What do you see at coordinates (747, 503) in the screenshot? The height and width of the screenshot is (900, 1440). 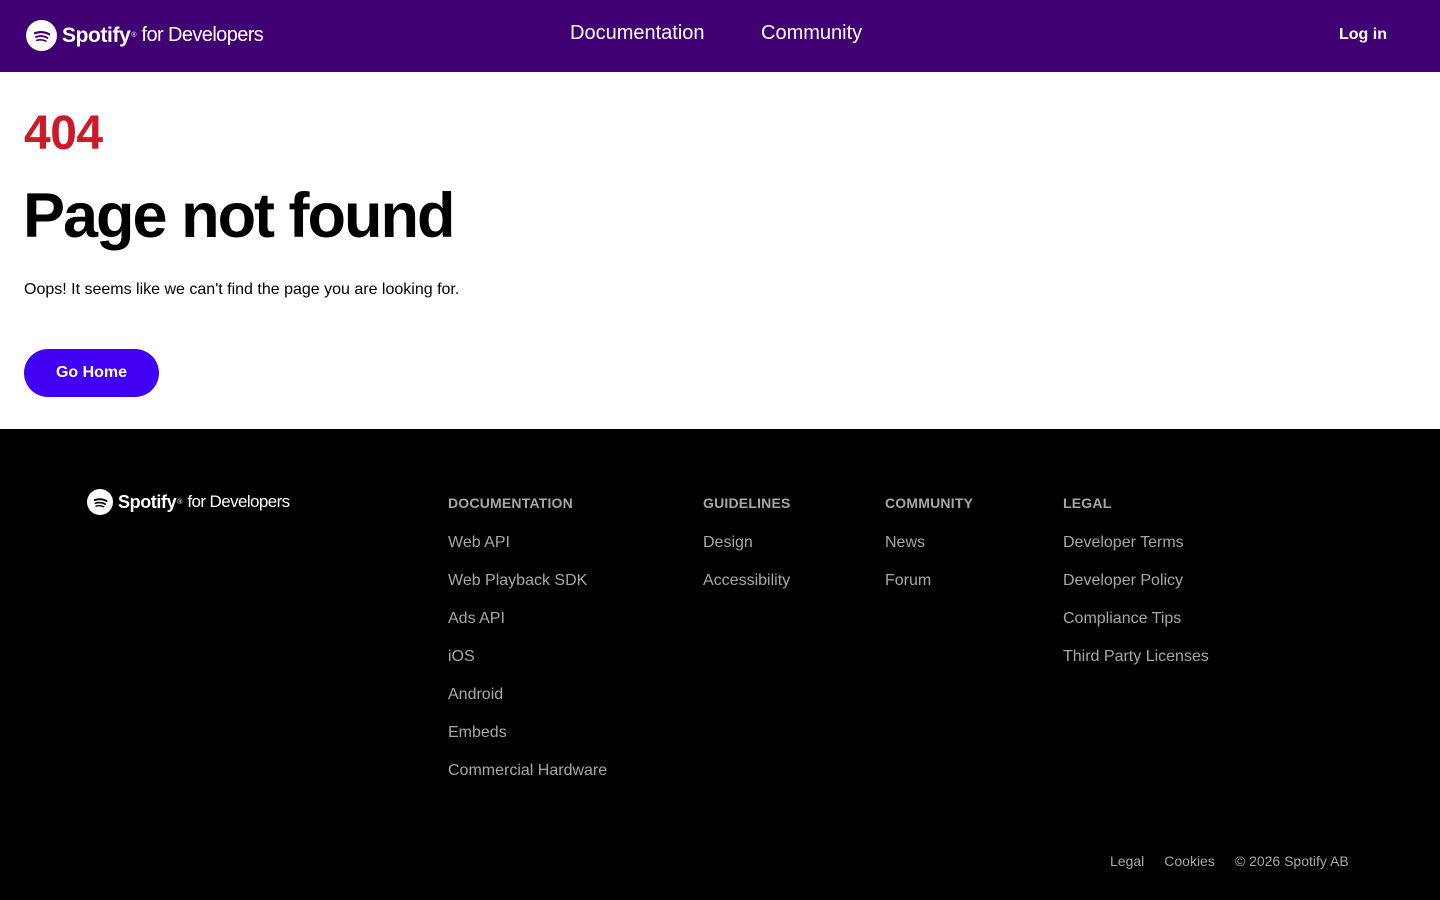 I see `footer-column-heading: GUIDELINES` at bounding box center [747, 503].